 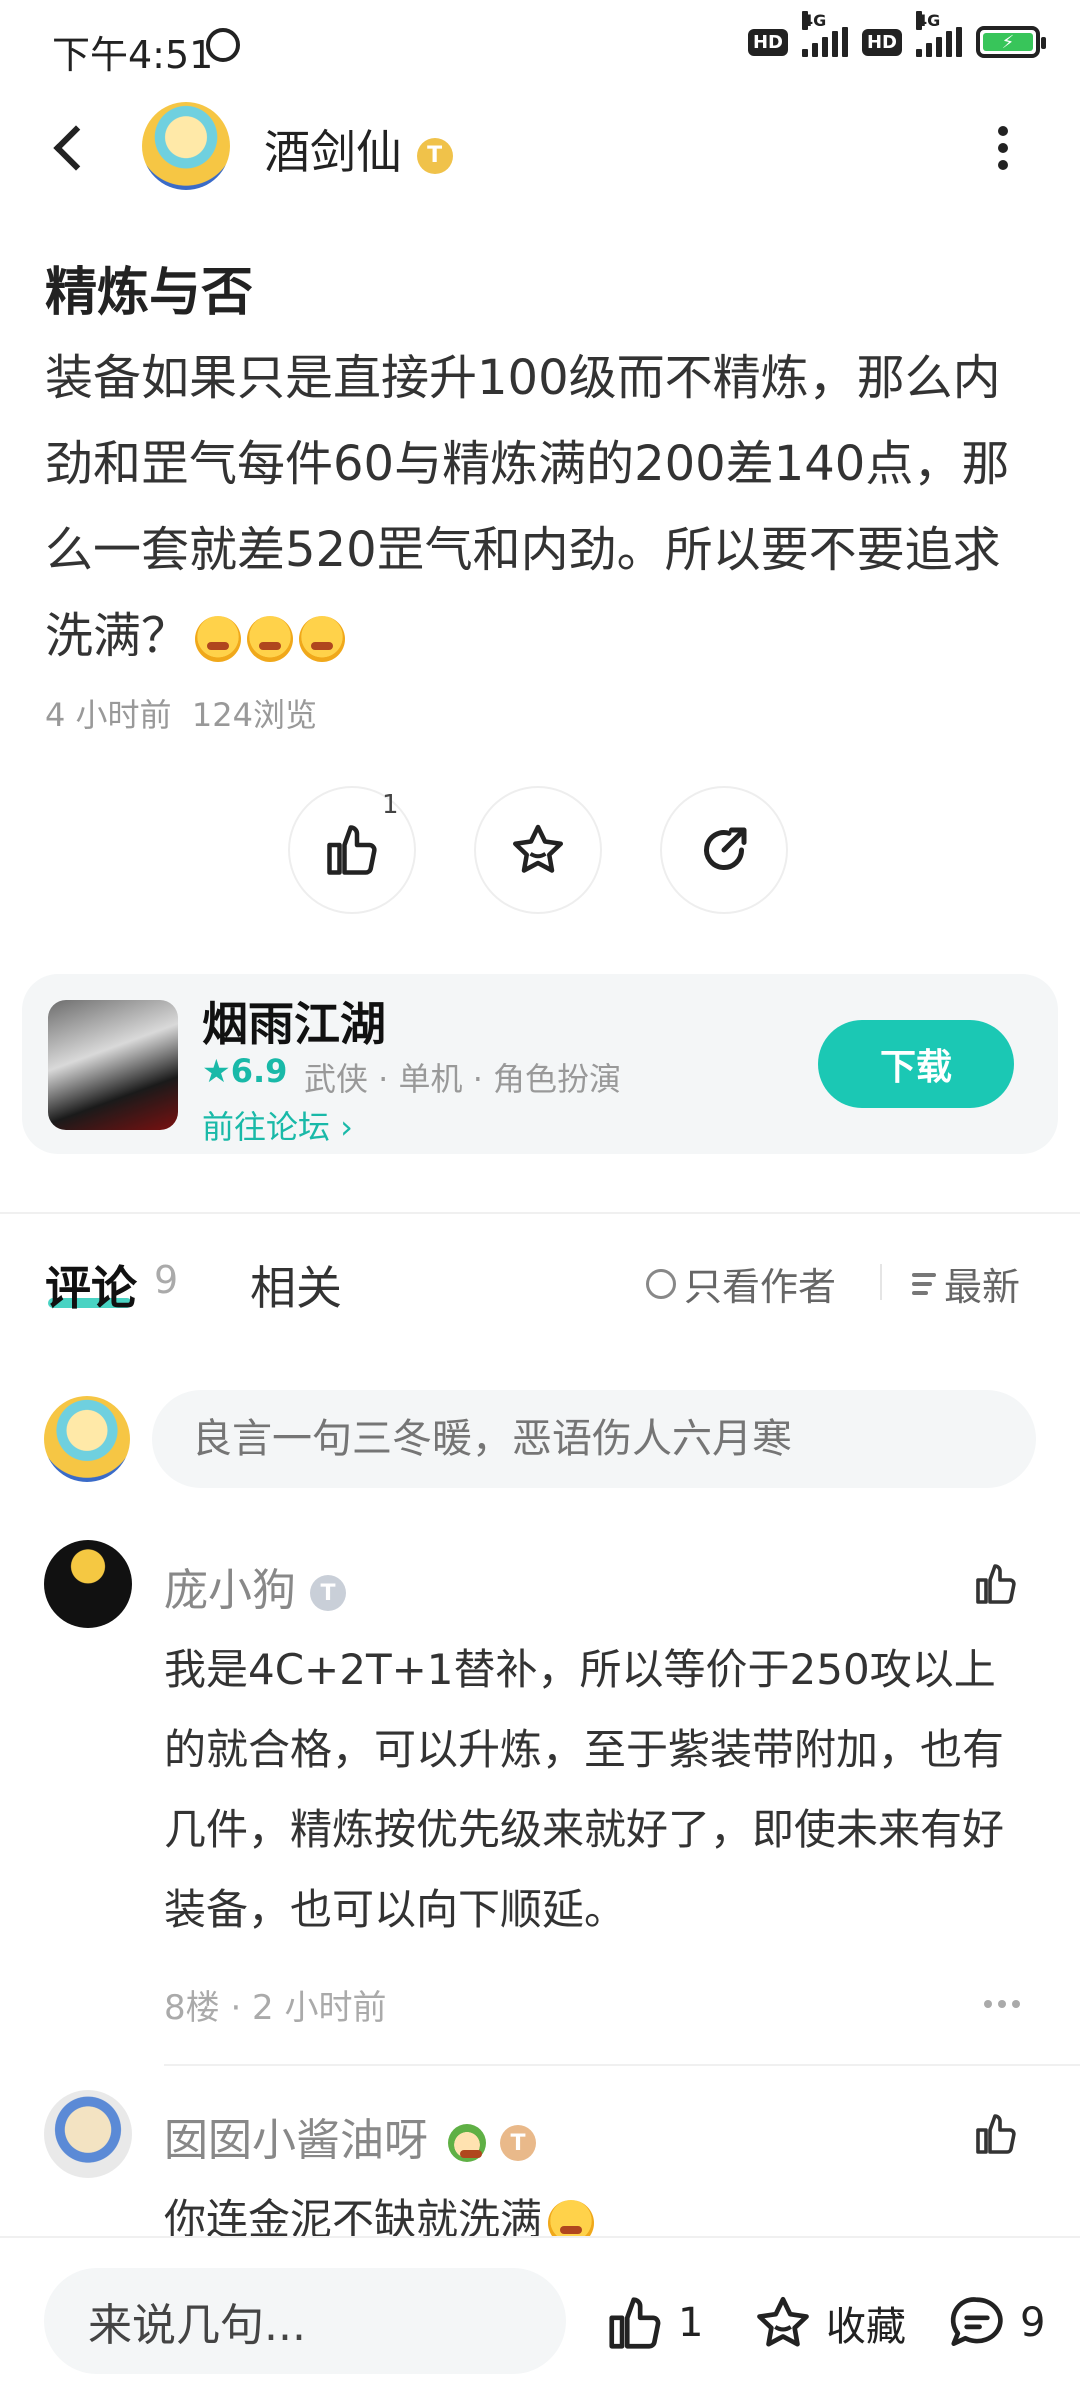 I want to click on comment-input, so click(x=594, y=1439).